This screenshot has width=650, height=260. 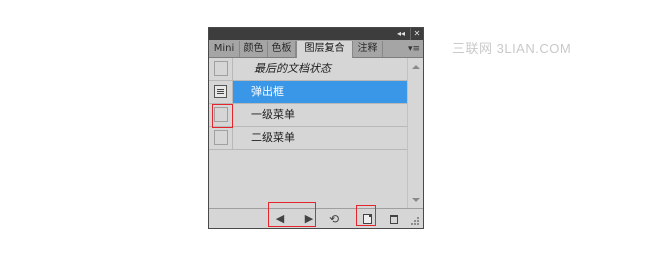 What do you see at coordinates (308, 92) in the screenshot?
I see `list-item-selected: 弹出框` at bounding box center [308, 92].